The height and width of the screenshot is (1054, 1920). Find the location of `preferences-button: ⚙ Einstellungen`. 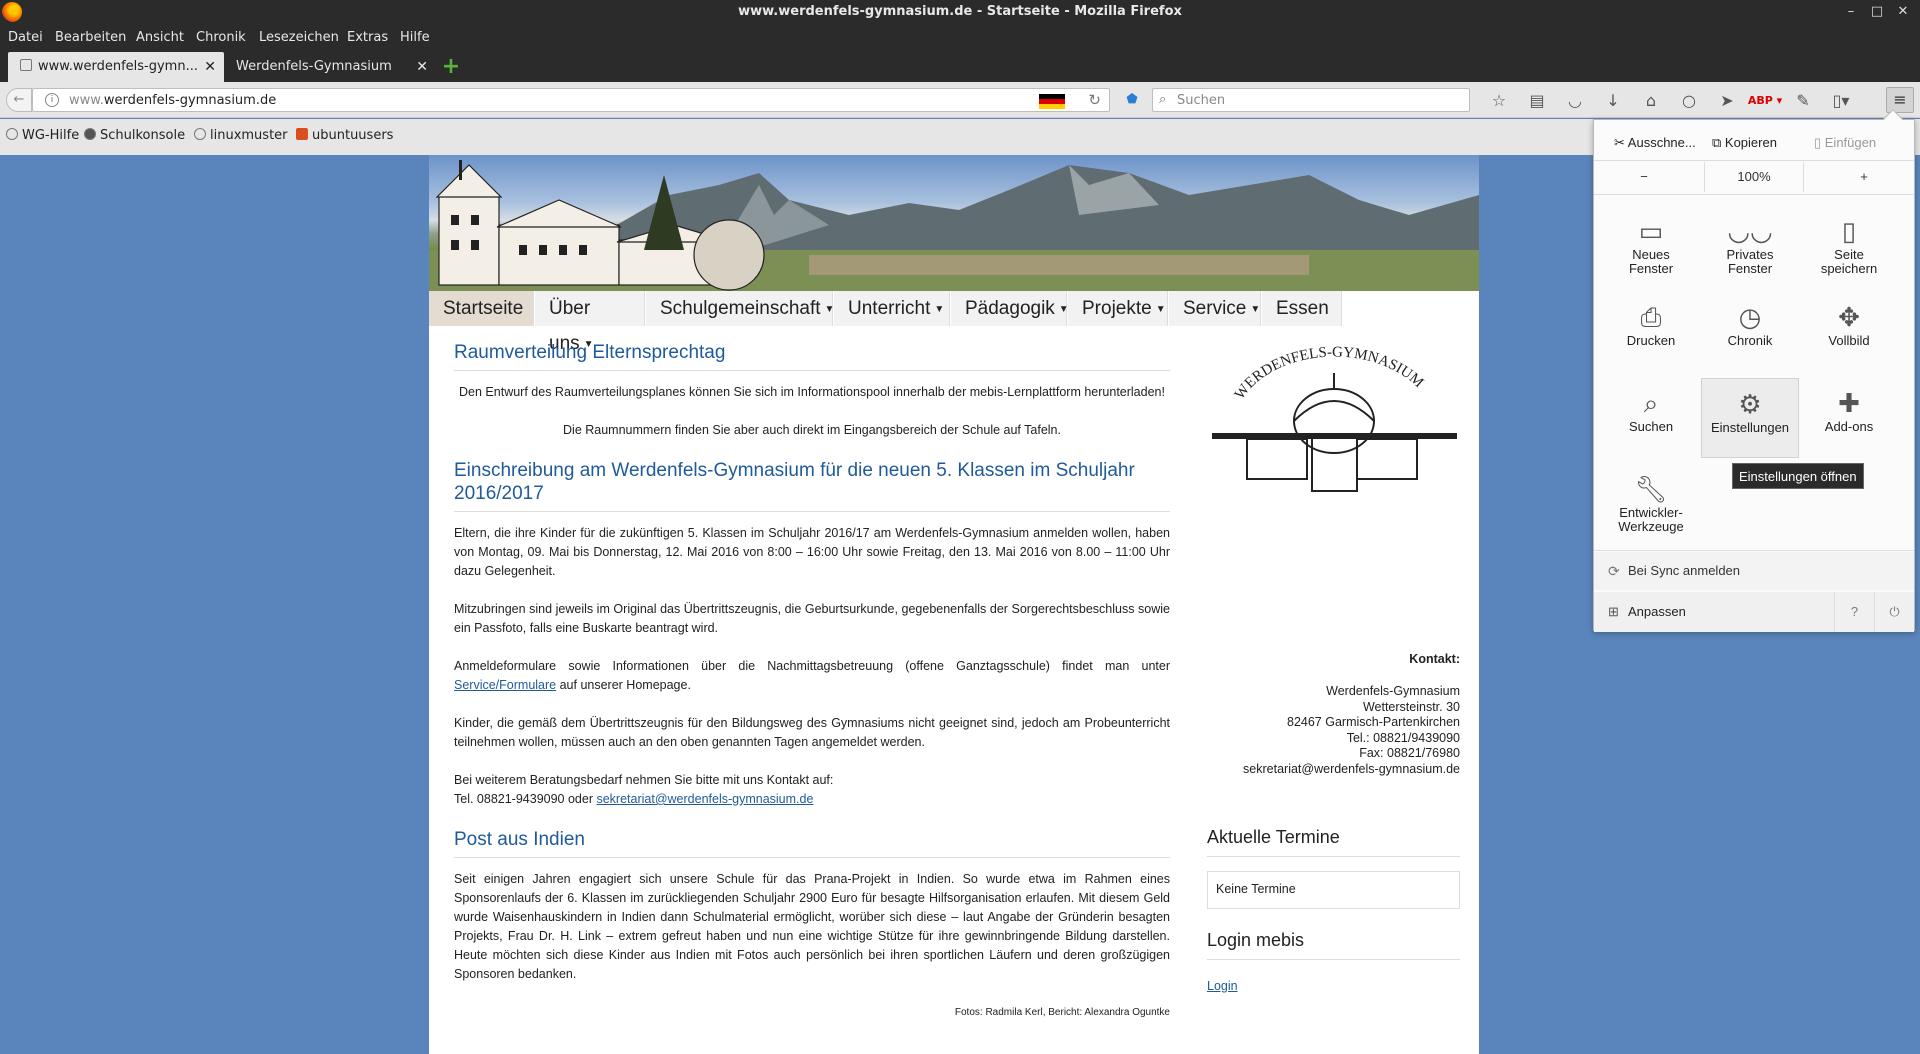

preferences-button: ⚙ Einstellungen is located at coordinates (1750, 418).